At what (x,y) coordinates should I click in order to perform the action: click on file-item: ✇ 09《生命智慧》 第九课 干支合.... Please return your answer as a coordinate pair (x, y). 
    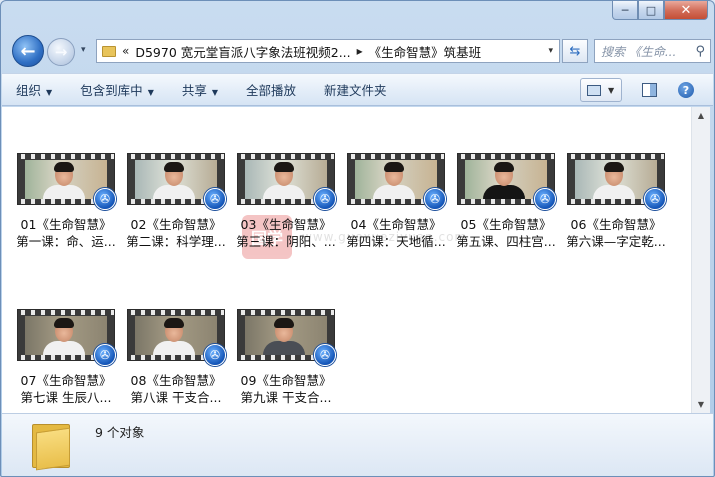
    Looking at the image, I should click on (286, 357).